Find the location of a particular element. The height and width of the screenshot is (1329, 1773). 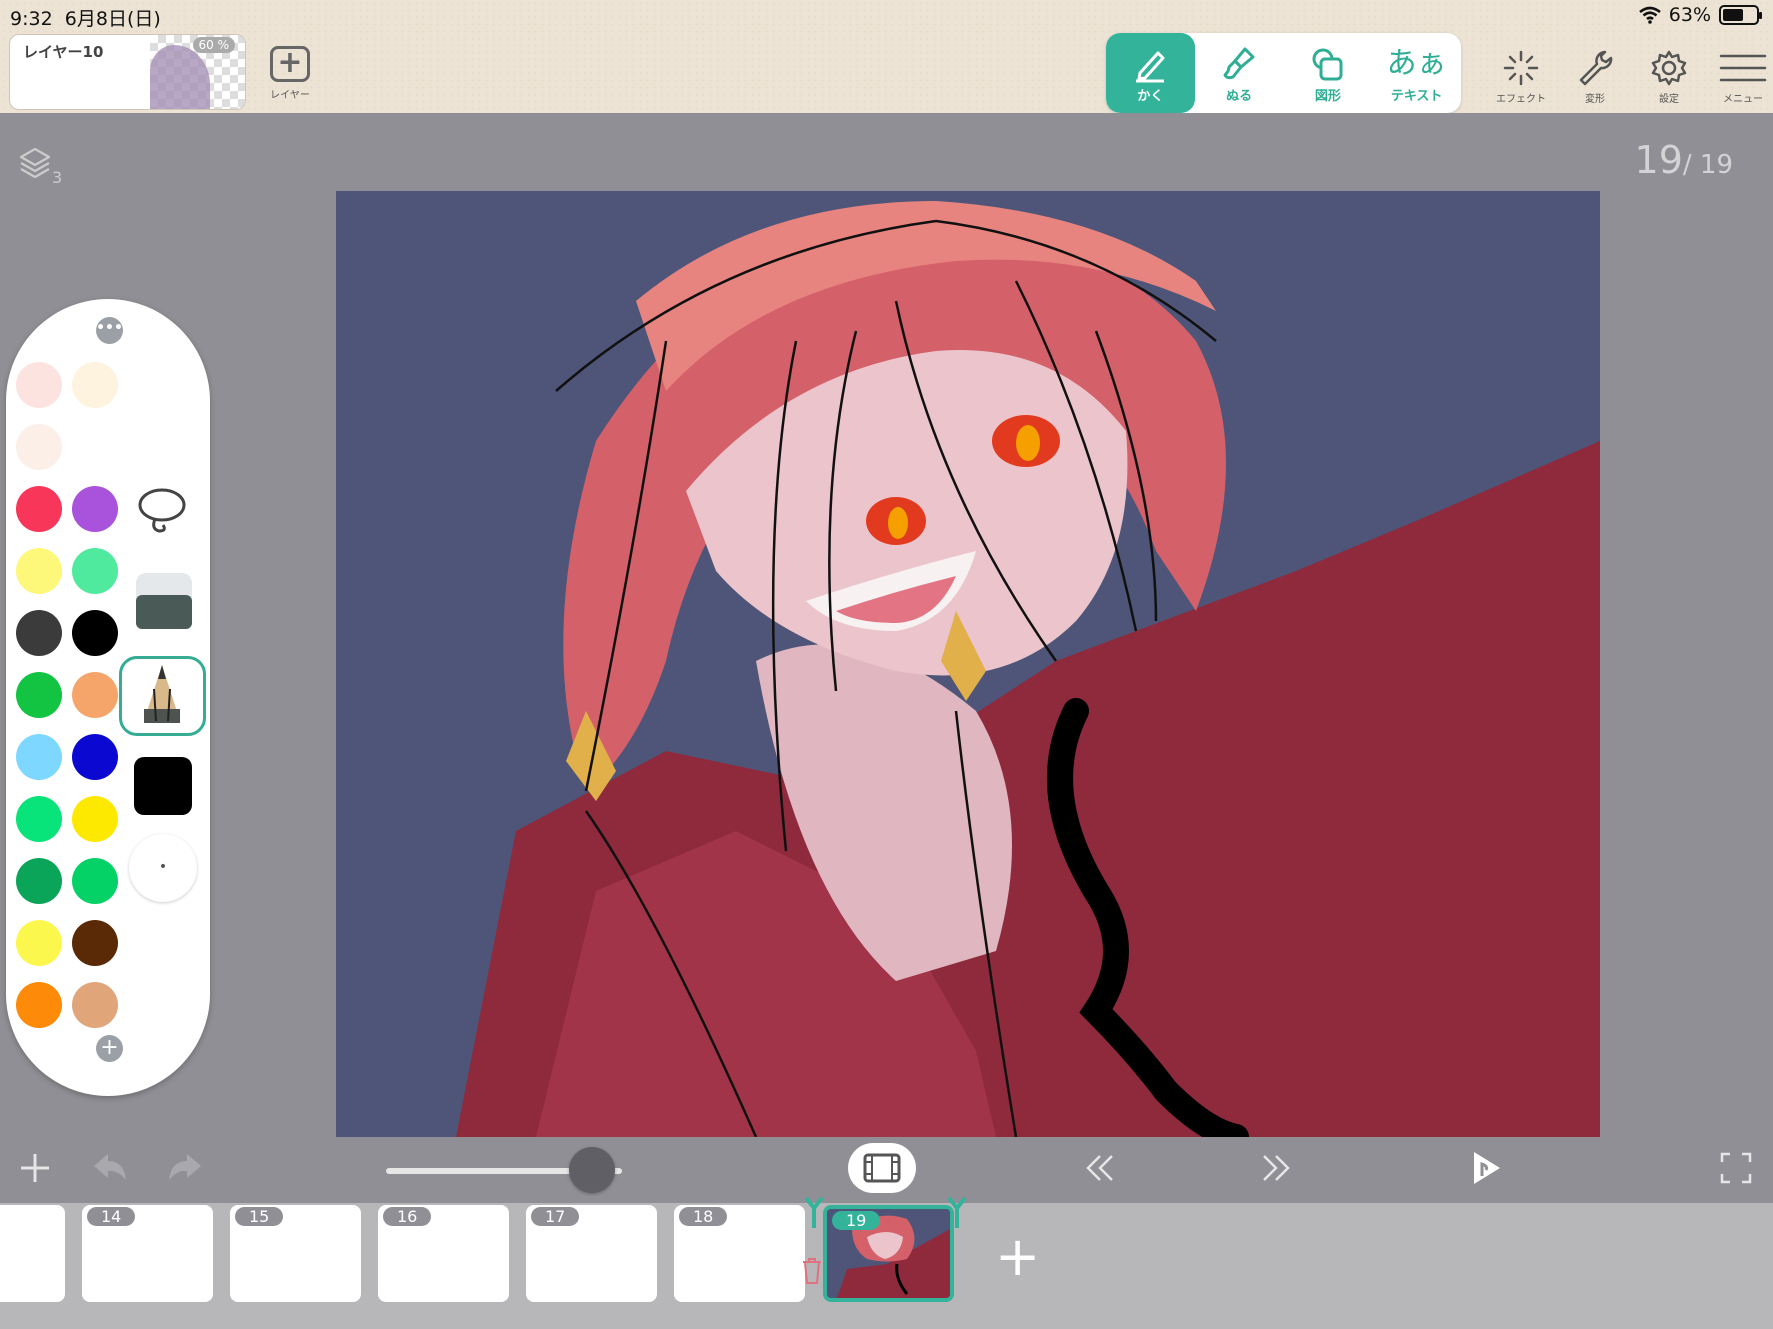

redo-button is located at coordinates (185, 1170).